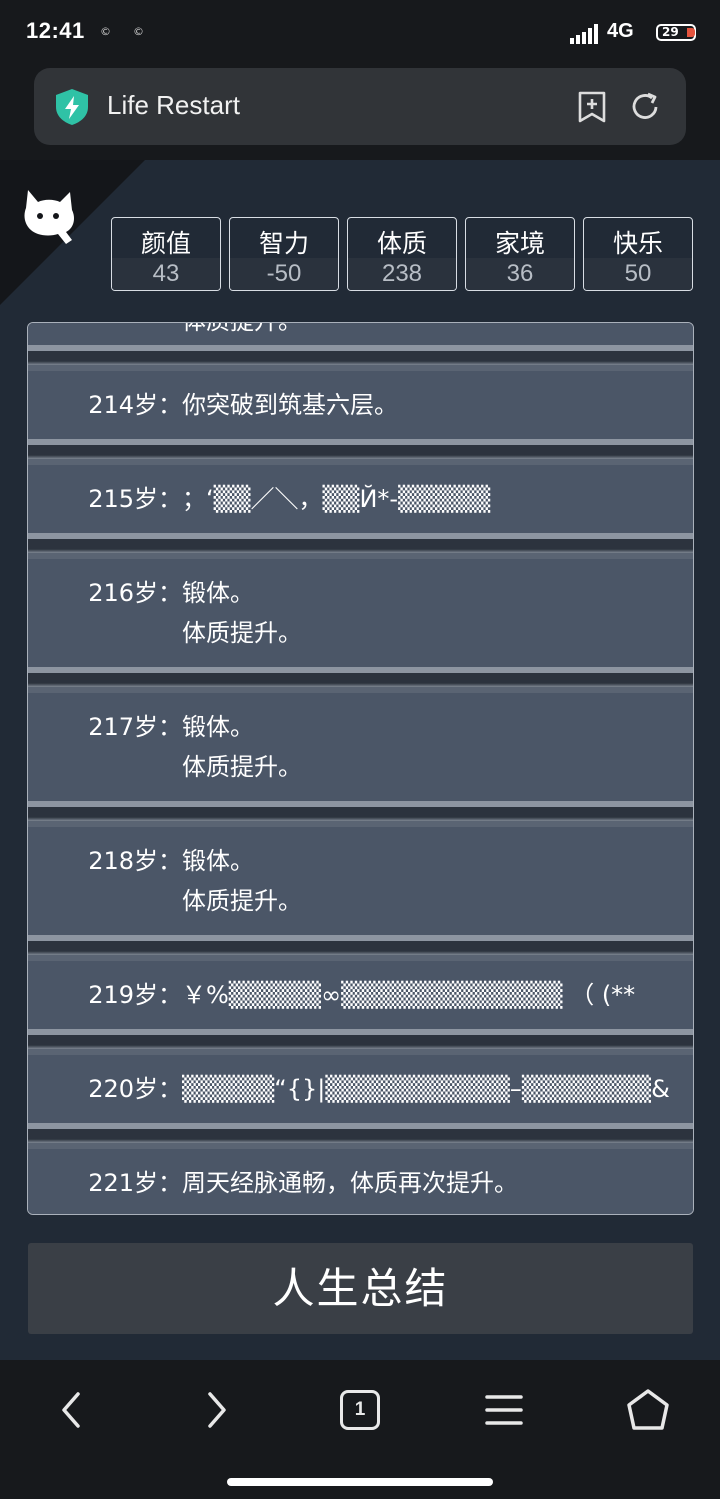 This screenshot has width=720, height=1499. What do you see at coordinates (360, 618) in the screenshot?
I see `log-entry: 216岁： 锻体。体质提升。` at bounding box center [360, 618].